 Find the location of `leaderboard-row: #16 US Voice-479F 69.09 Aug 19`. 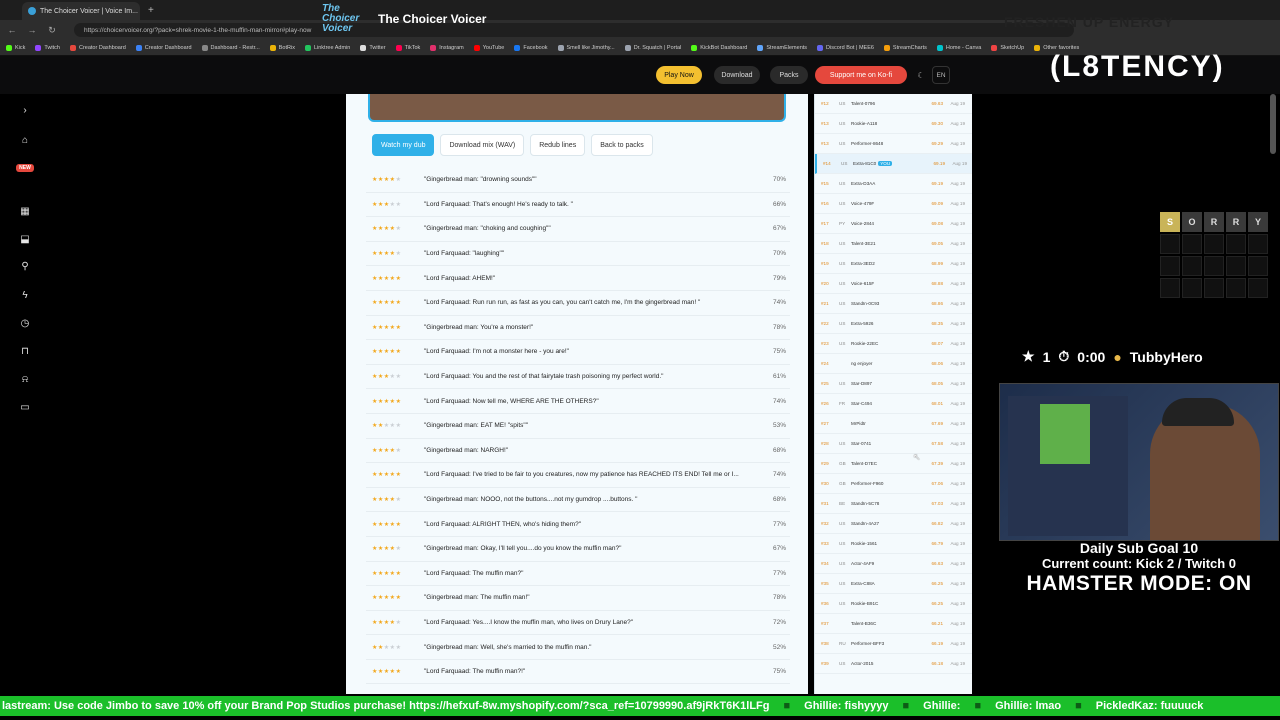

leaderboard-row: #16 US Voice-479F 69.09 Aug 19 is located at coordinates (893, 204).